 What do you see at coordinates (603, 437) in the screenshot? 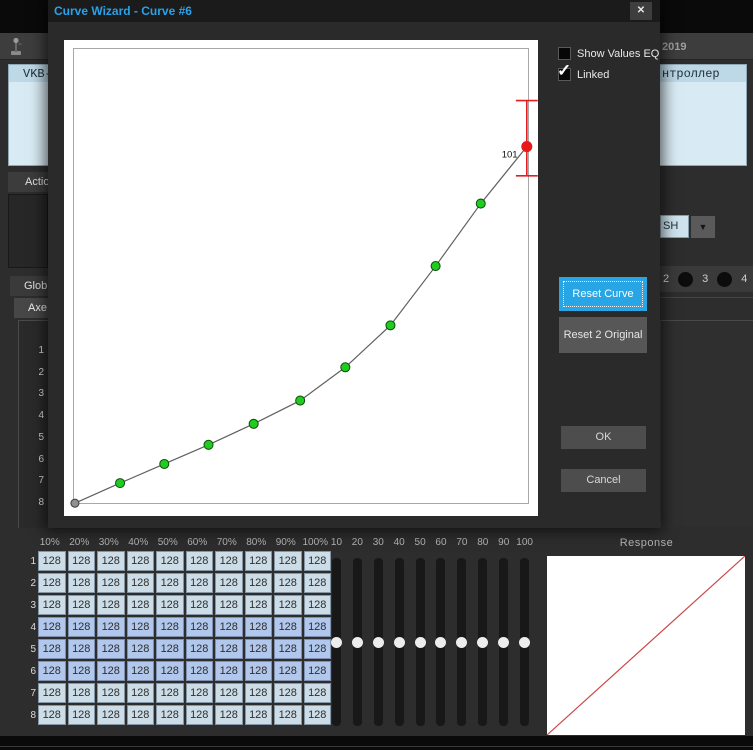
I see `ok-button: OK` at bounding box center [603, 437].